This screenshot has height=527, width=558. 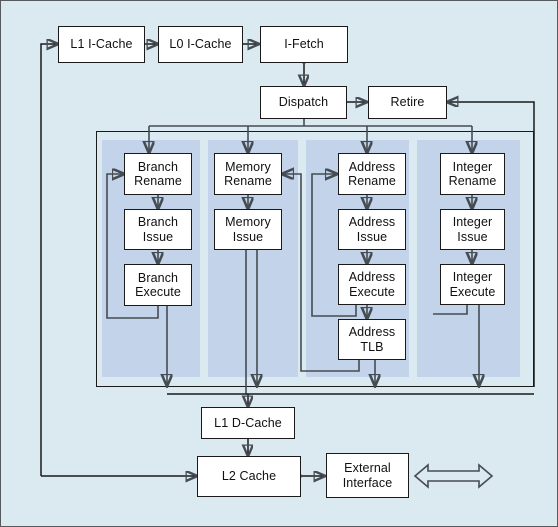 I want to click on node-memory-issue: Memory Issue, so click(x=248, y=229).